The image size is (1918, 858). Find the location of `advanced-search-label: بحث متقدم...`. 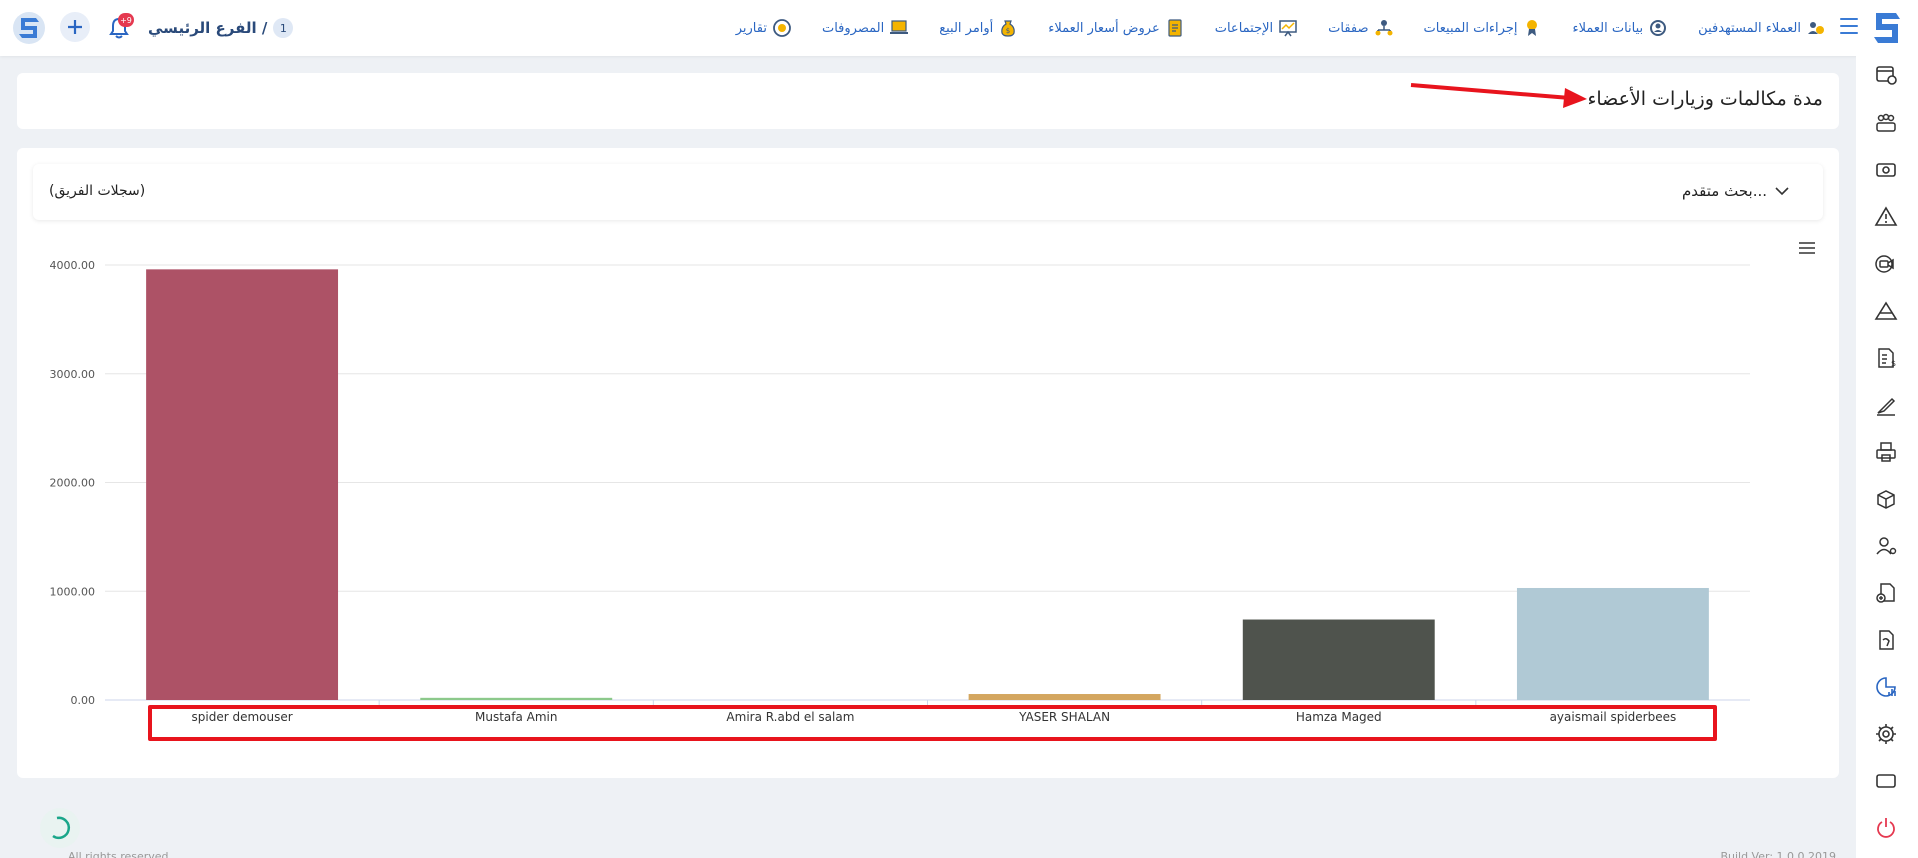

advanced-search-label: بحث متقدم... is located at coordinates (1724, 191).